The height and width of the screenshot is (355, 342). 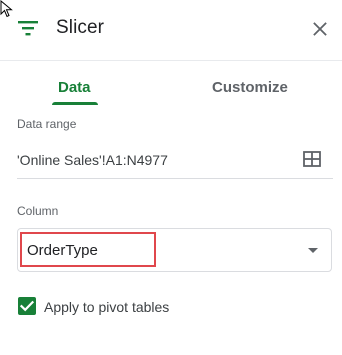 I want to click on apply-to-pivot-checkbox, so click(x=27, y=306).